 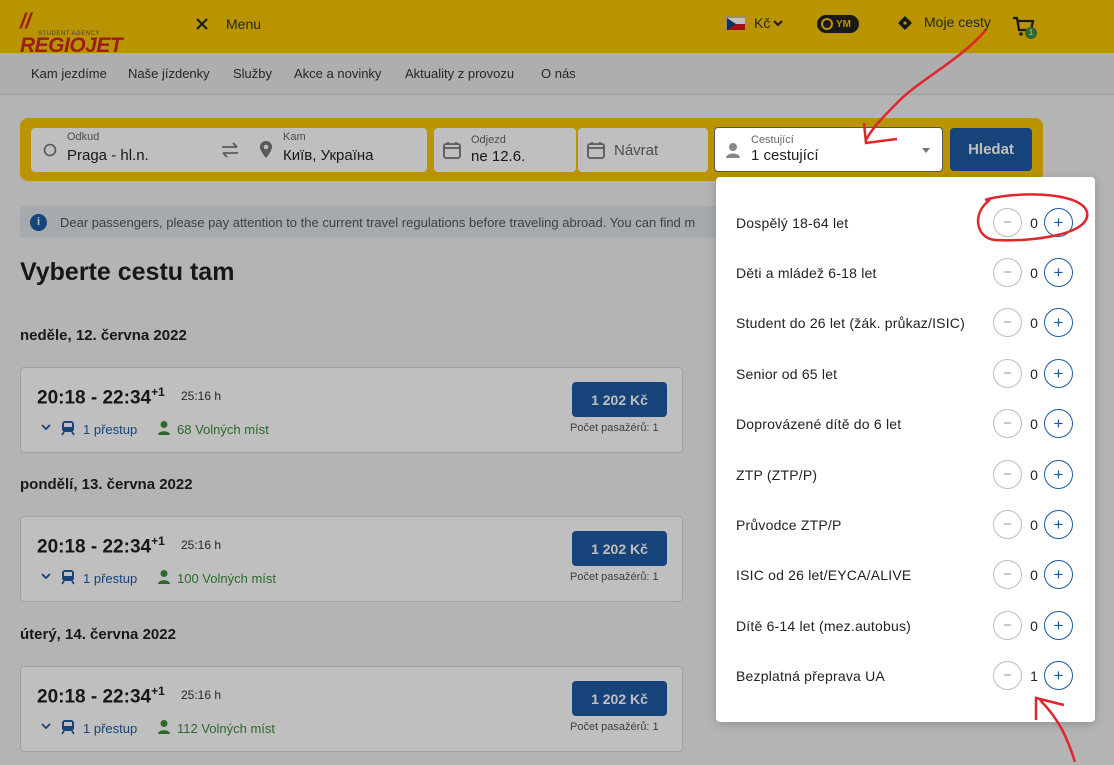 What do you see at coordinates (824, 626) in the screenshot?
I see `passenger-type-label: Dítě 6-14 let (mez.autobus)` at bounding box center [824, 626].